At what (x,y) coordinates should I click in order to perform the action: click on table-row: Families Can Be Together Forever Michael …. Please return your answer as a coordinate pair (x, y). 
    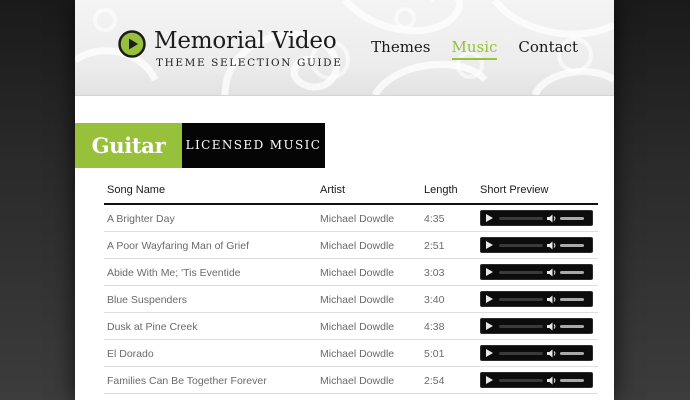
    Looking at the image, I should click on (351, 380).